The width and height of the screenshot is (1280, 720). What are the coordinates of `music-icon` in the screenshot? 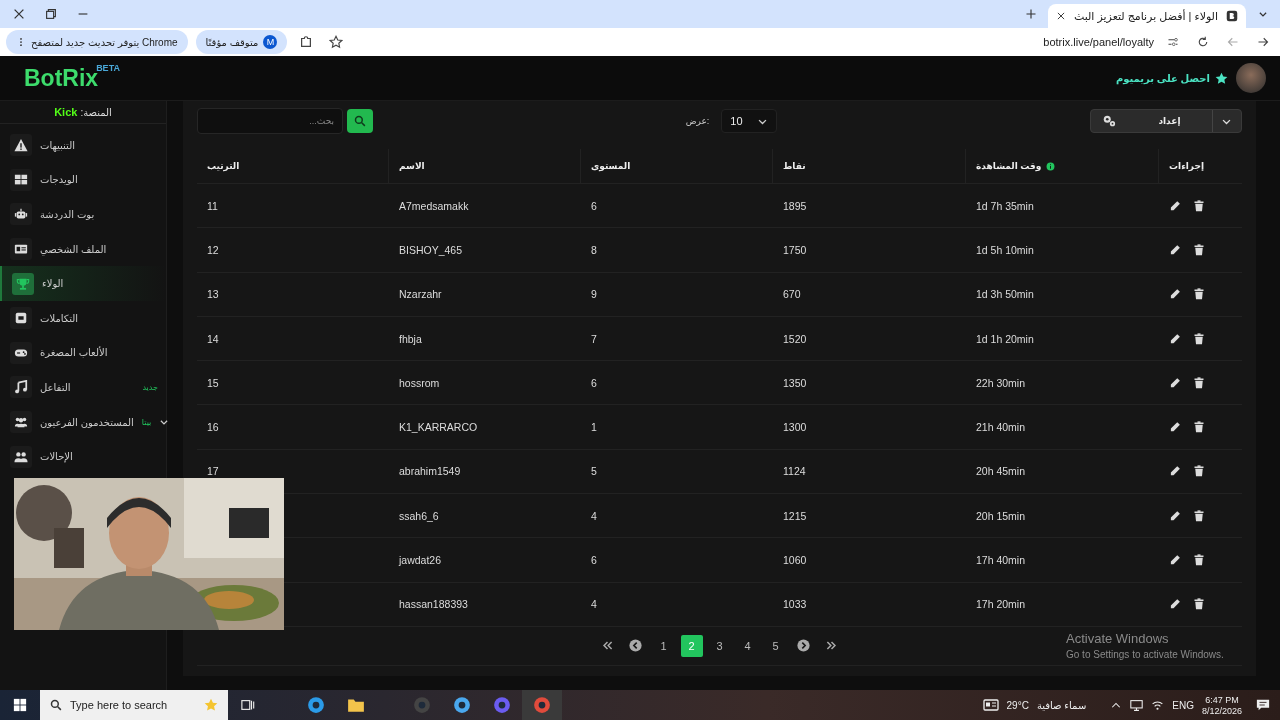 It's located at (21, 387).